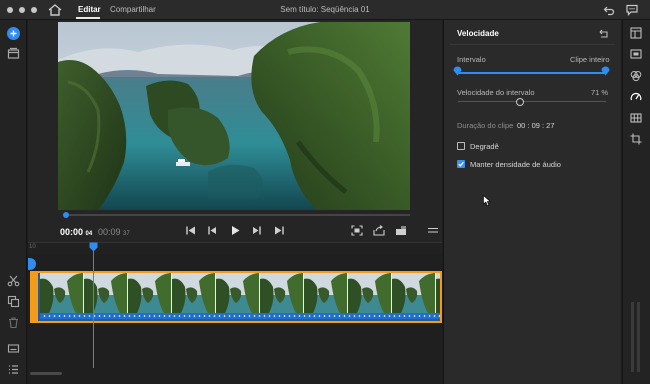 The width and height of the screenshot is (650, 384). I want to click on range-start-label: Intervalo, so click(471, 59).